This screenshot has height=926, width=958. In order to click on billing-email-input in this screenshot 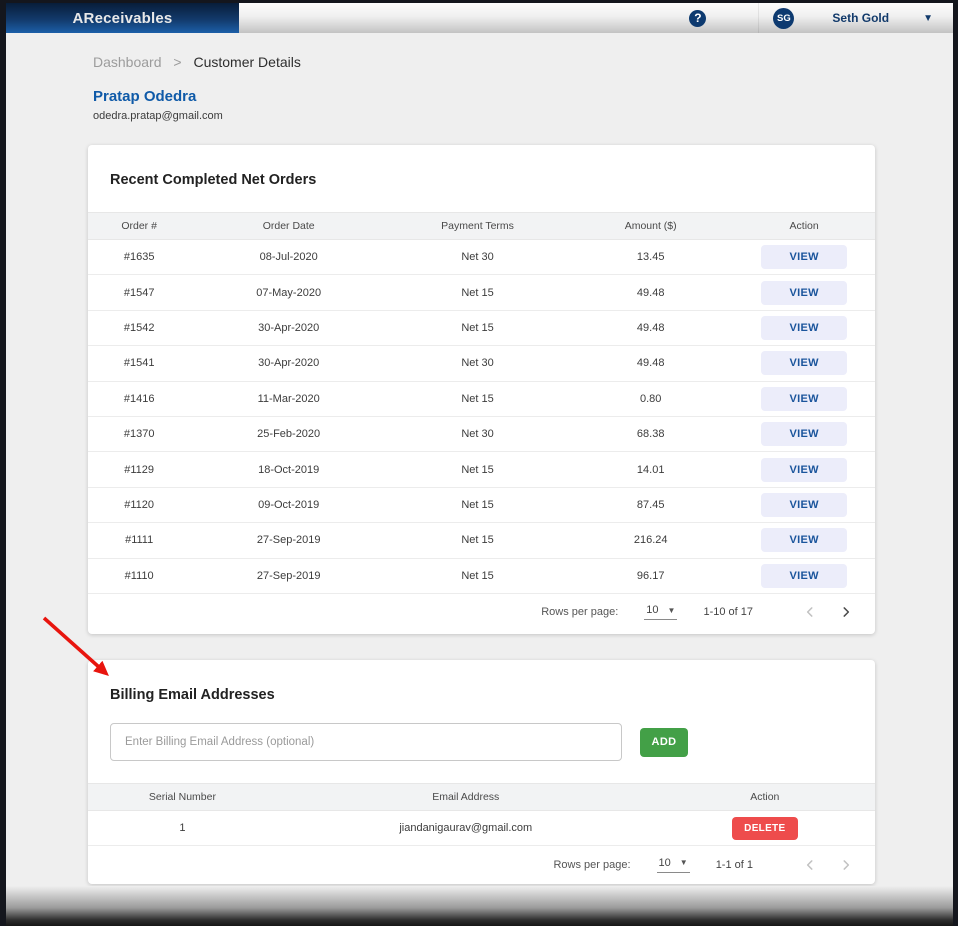, I will do `click(366, 742)`.